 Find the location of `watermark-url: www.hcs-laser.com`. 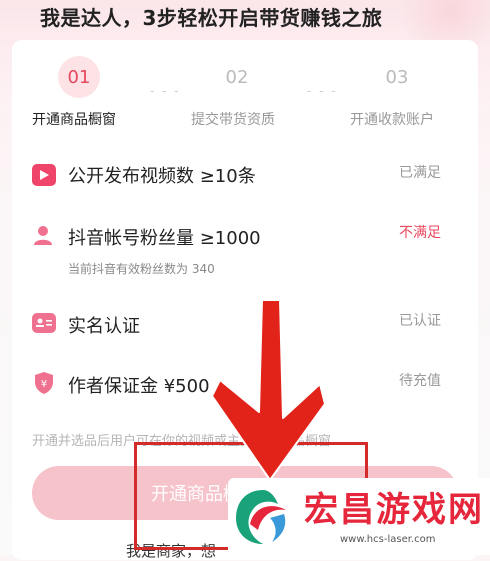

watermark-url: www.hcs-laser.com is located at coordinates (388, 539).